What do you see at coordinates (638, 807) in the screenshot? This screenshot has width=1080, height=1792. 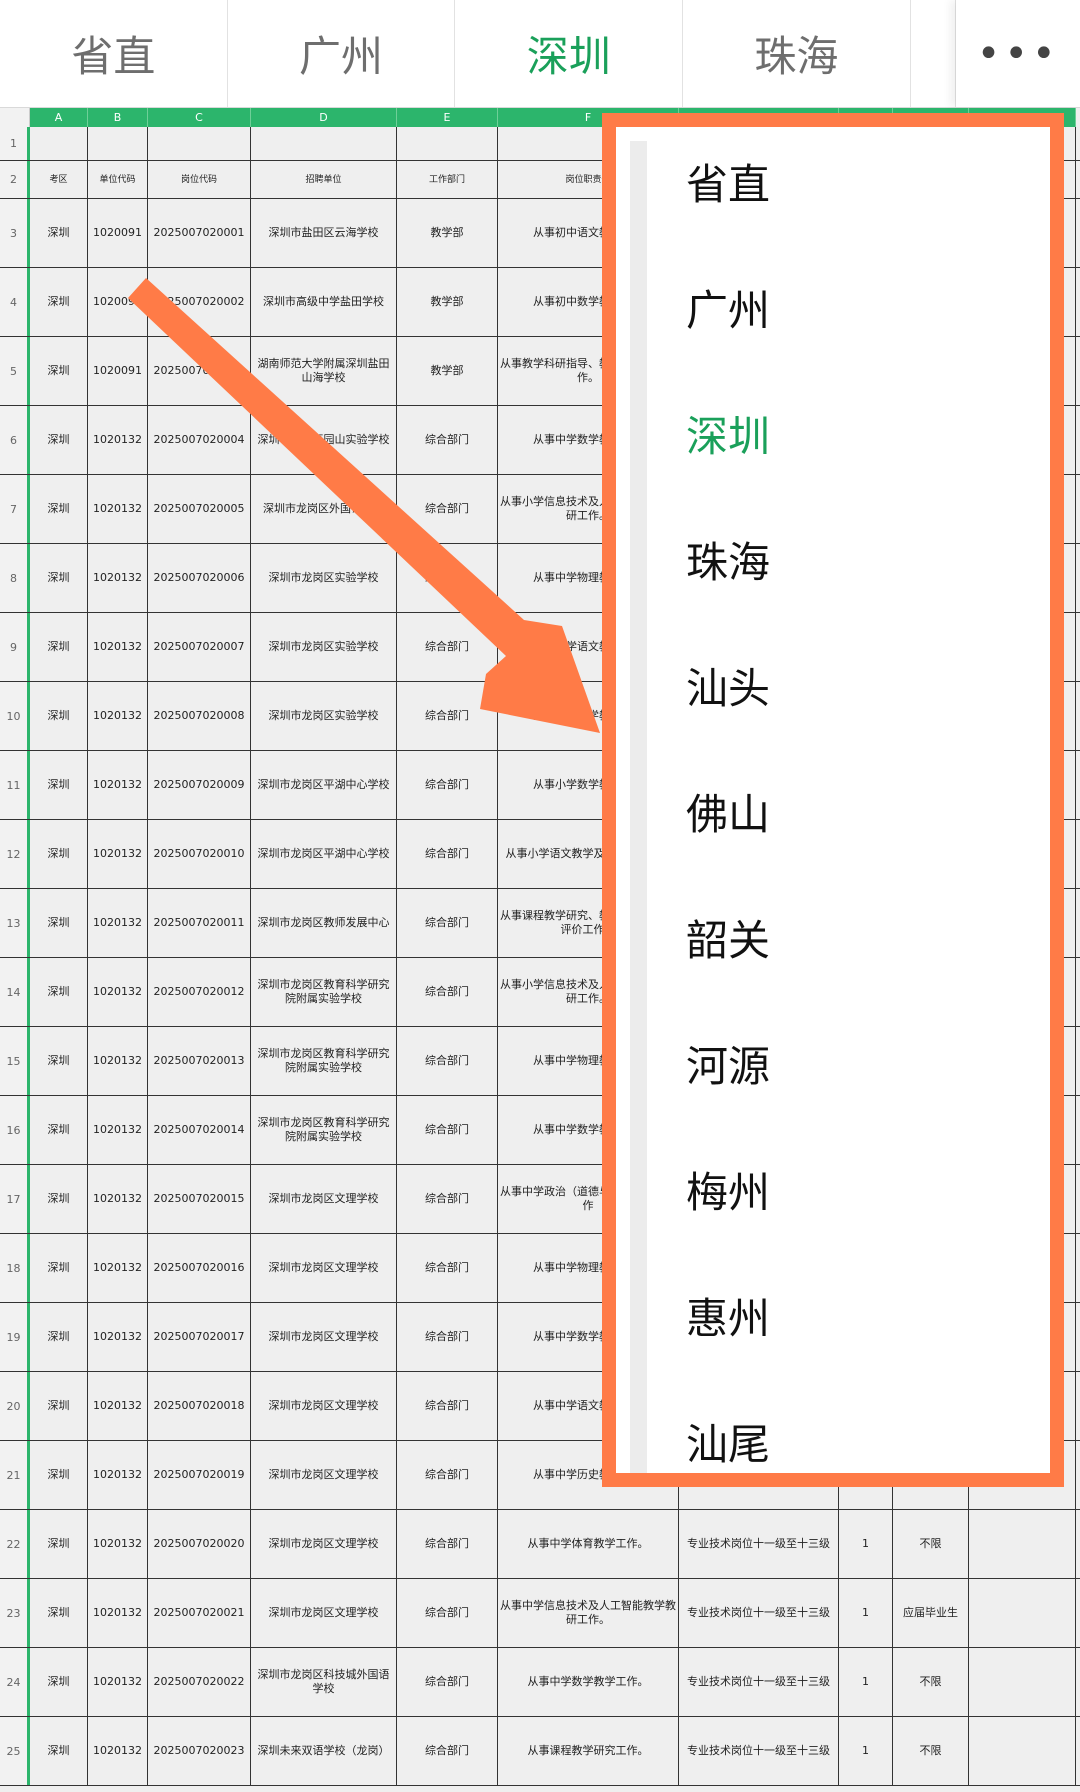 I see `dropdown-edge` at bounding box center [638, 807].